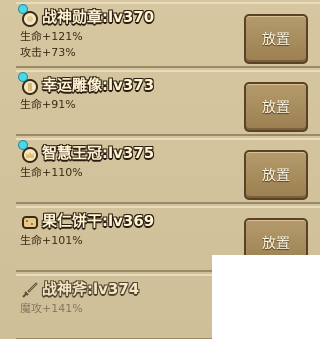 Image resolution: width=320 pixels, height=339 pixels. I want to click on sword-icon, so click(30, 290).